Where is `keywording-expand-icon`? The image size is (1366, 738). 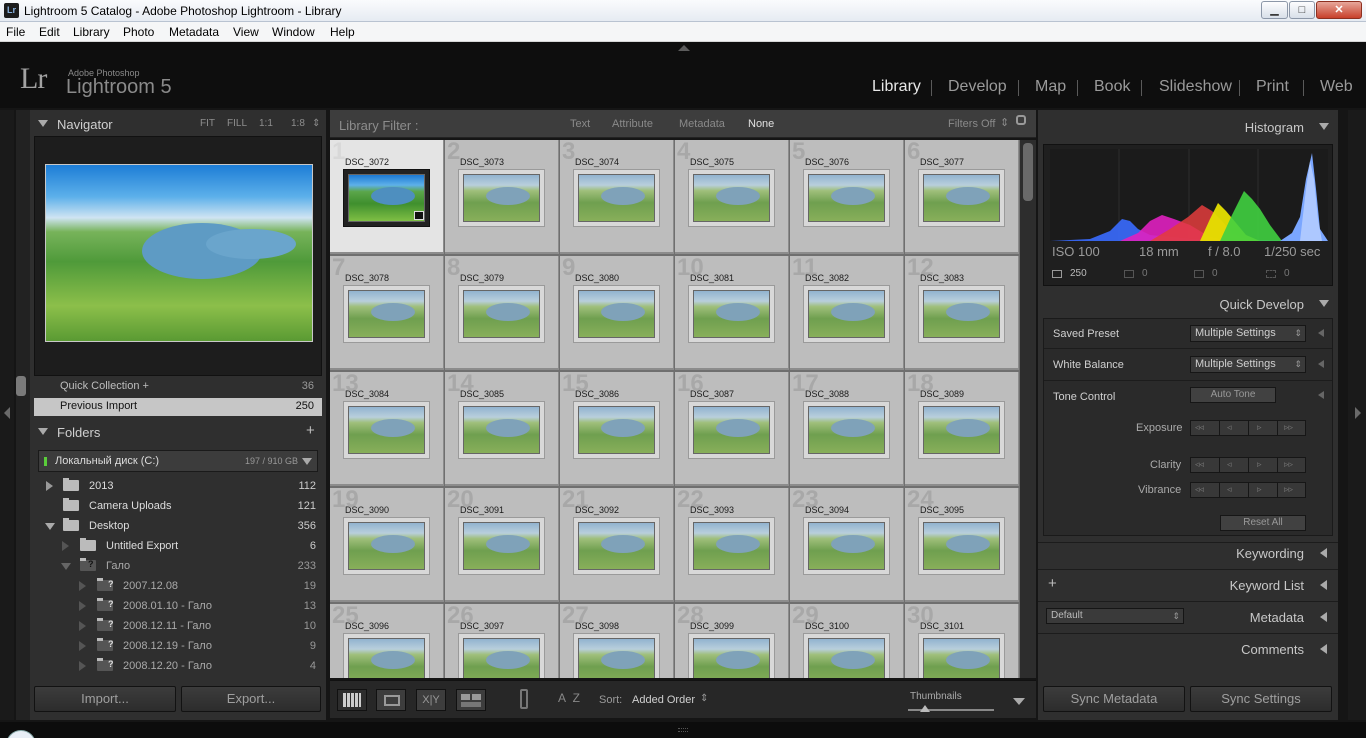
keywording-expand-icon is located at coordinates (1323, 553).